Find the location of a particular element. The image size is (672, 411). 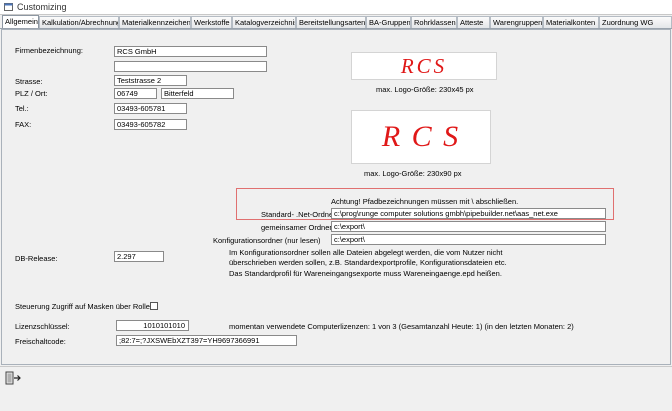

config-folder-field: c:\export\ is located at coordinates (468, 239).